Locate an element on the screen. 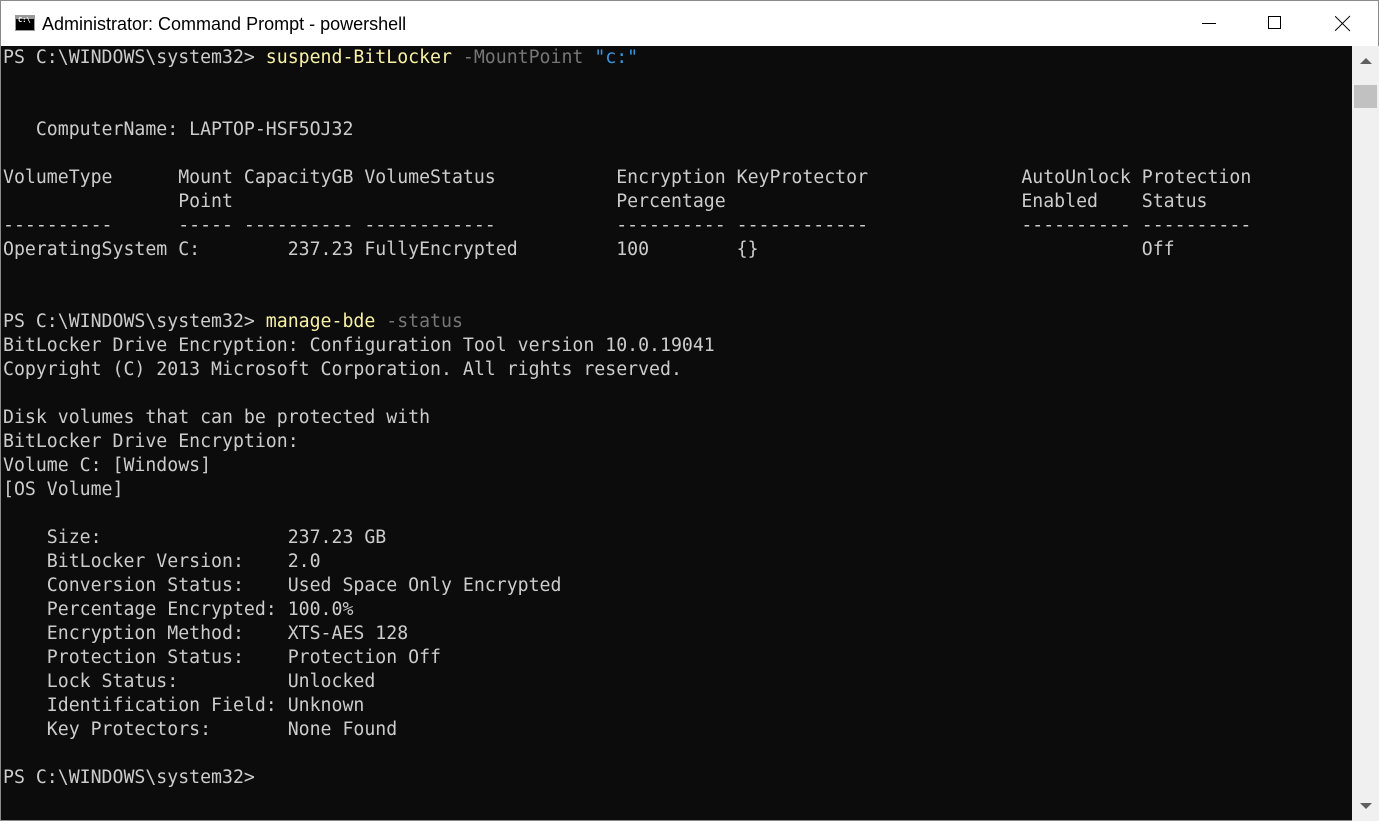 Image resolution: width=1379 pixels, height=821 pixels. command-parameter: -MountPoint is located at coordinates (523, 57).